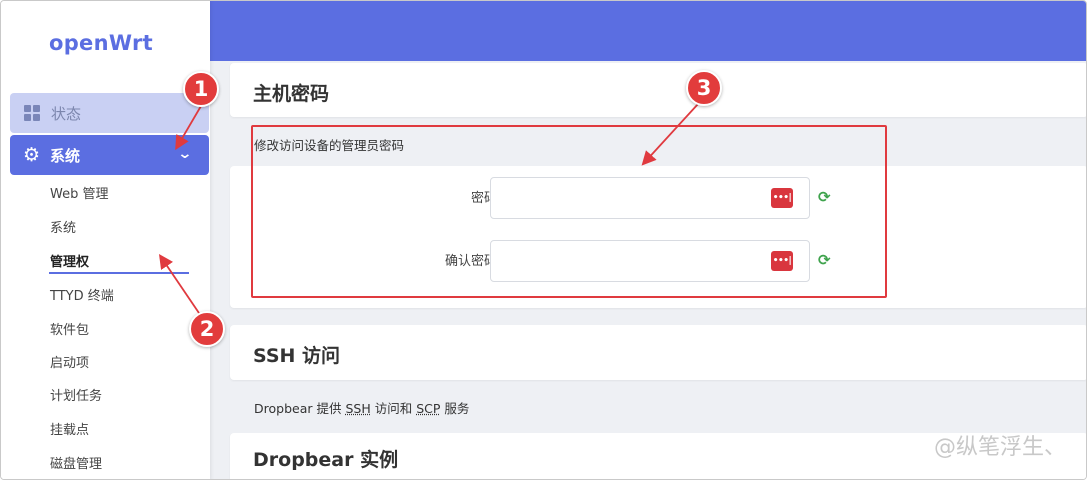 The width and height of the screenshot is (1087, 480). Describe the element at coordinates (201, 89) in the screenshot. I see `annotation-badge-1: 1` at that location.